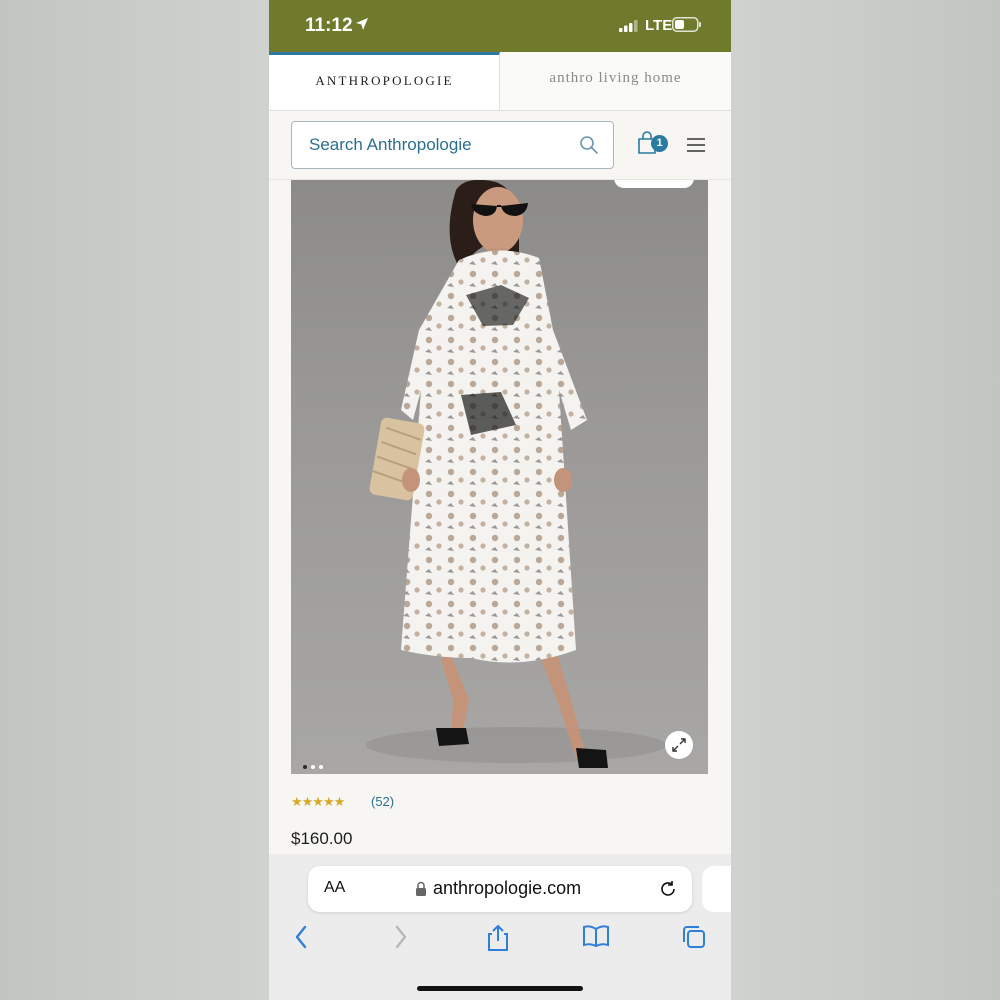 This screenshot has width=1000, height=1000. Describe the element at coordinates (421, 891) in the screenshot. I see `lock-icon` at that location.